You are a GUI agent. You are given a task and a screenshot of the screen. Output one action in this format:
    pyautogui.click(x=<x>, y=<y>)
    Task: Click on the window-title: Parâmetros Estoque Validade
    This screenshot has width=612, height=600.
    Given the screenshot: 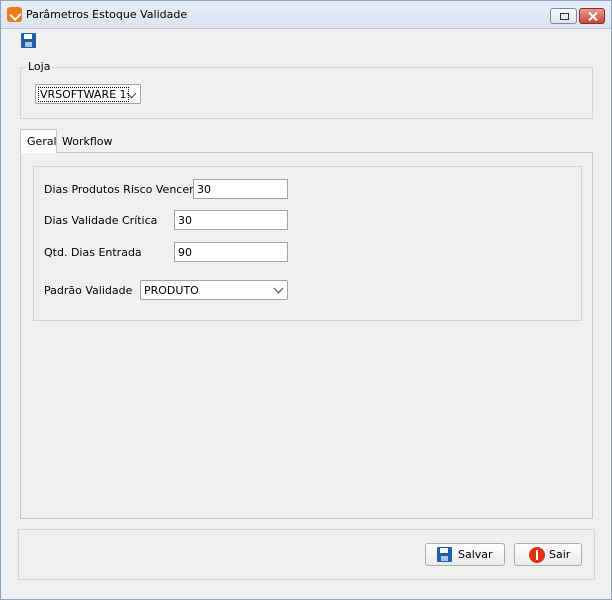 What is the action you would take?
    pyautogui.click(x=107, y=14)
    